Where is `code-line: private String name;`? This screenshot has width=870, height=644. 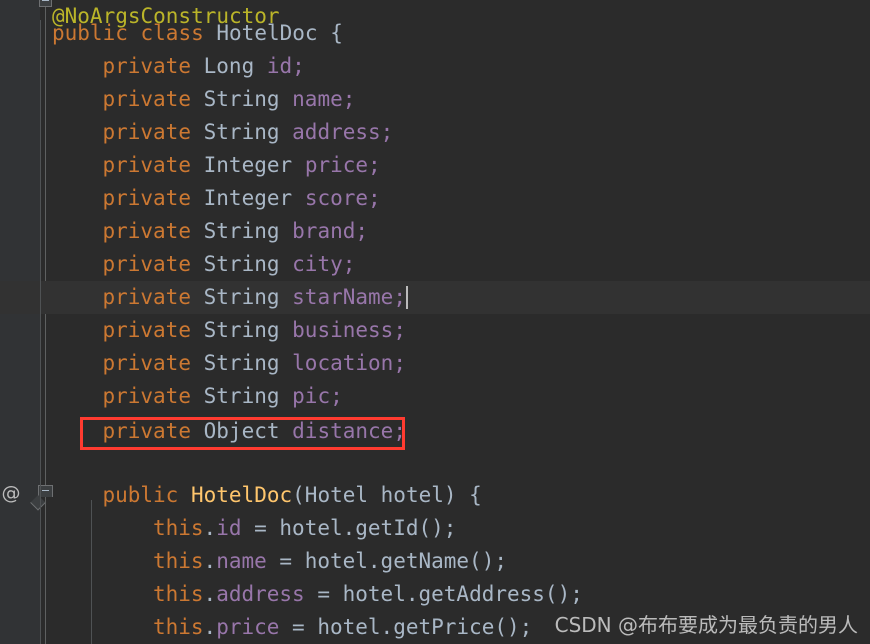 code-line: private String name; is located at coordinates (228, 99).